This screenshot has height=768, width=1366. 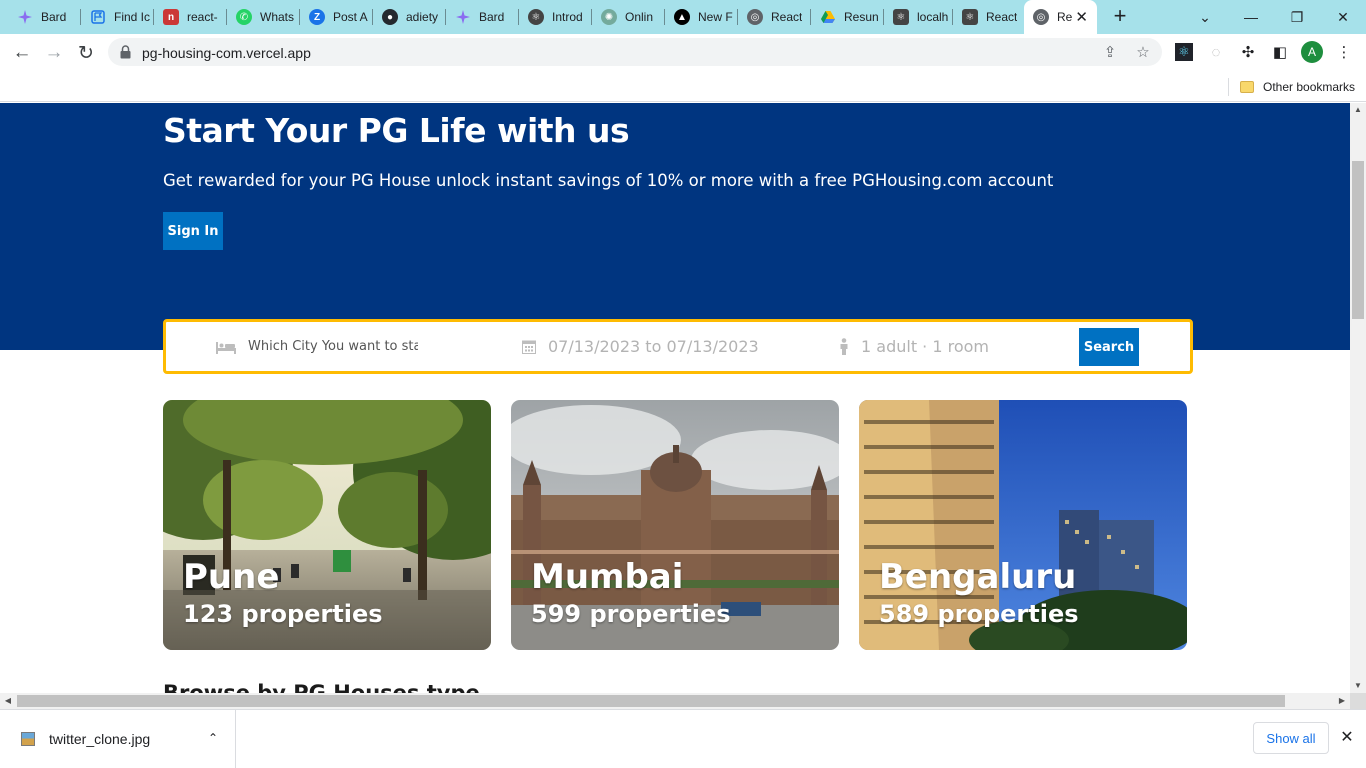 I want to click on tab-search-button: ⌄, so click(x=1205, y=17).